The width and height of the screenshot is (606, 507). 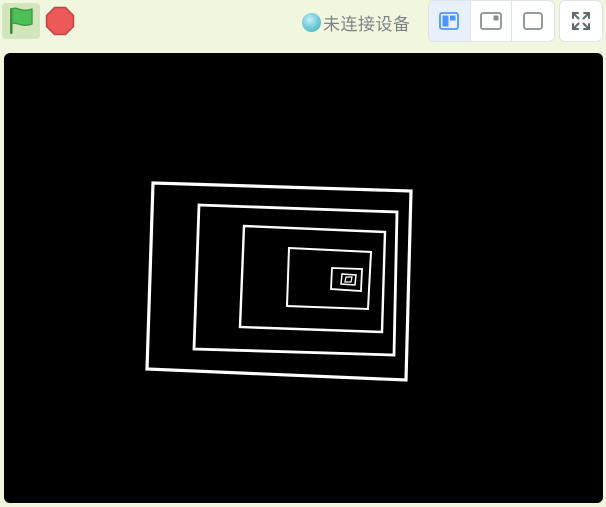 I want to click on stop-button, so click(x=60, y=21).